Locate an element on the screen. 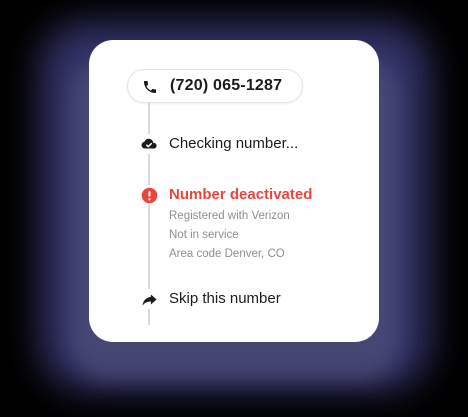  detail-area-code: Area code Denver, CO is located at coordinates (227, 254).